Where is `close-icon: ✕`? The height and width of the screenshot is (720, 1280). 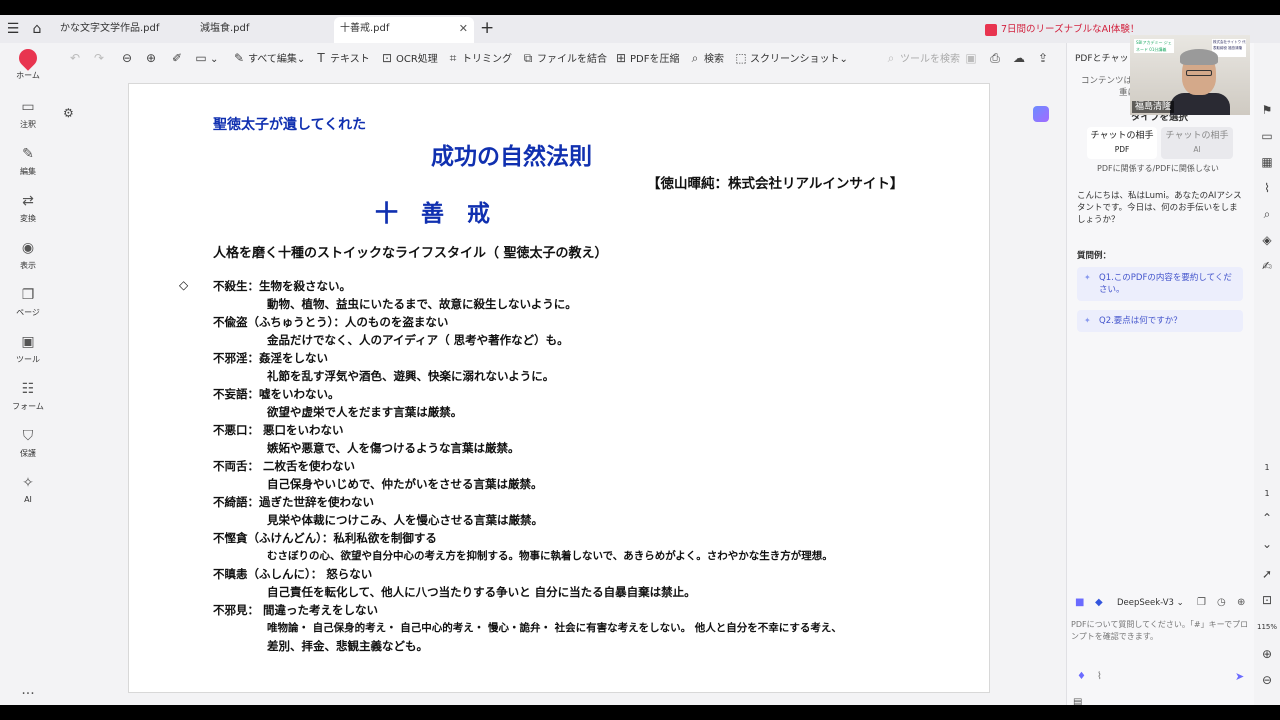 close-icon: ✕ is located at coordinates (463, 29).